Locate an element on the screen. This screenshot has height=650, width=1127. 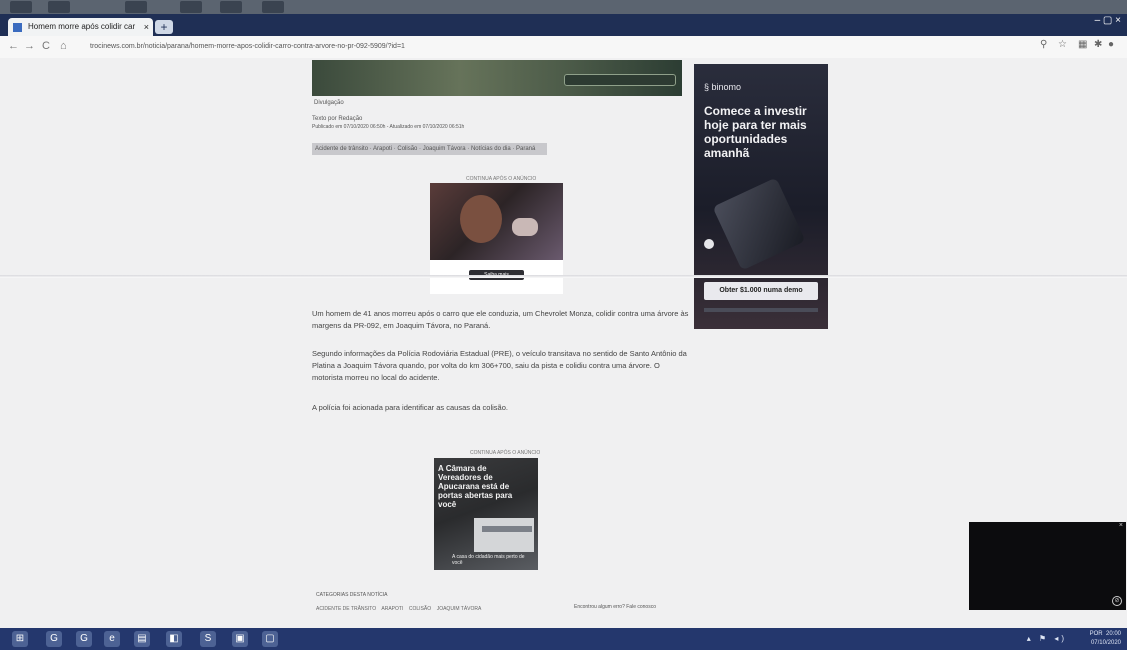
start-button: ⊞ is located at coordinates (20, 639).